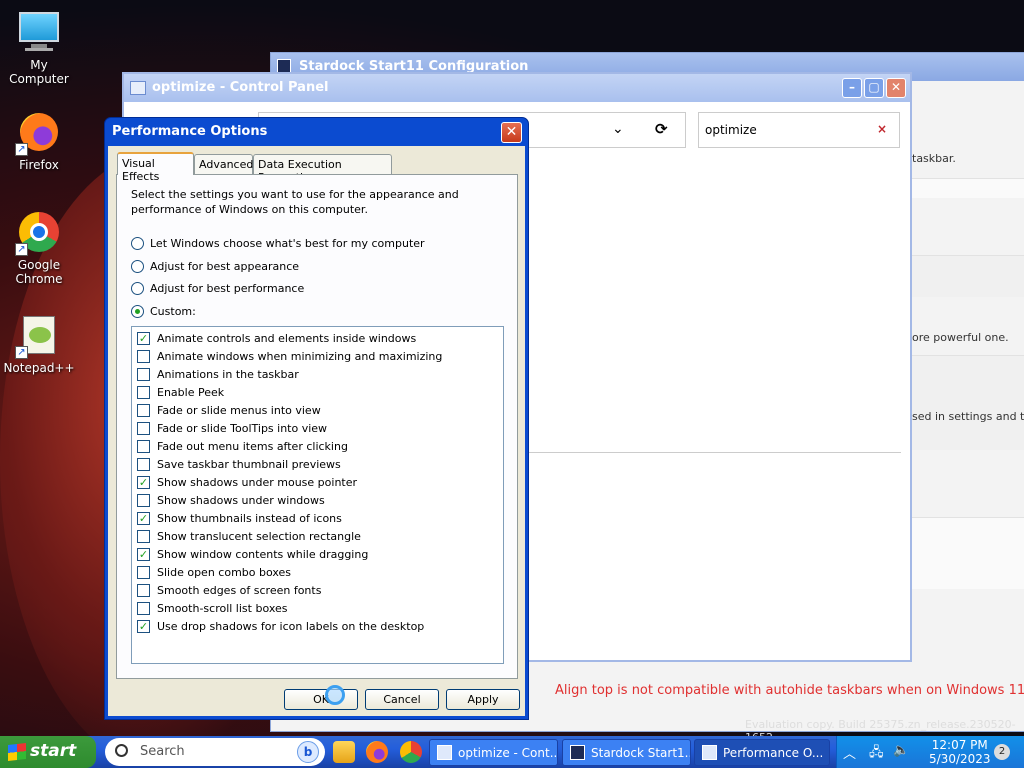 The height and width of the screenshot is (768, 1024). I want to click on shortcut-arrow-icon: ↗, so click(21, 249).